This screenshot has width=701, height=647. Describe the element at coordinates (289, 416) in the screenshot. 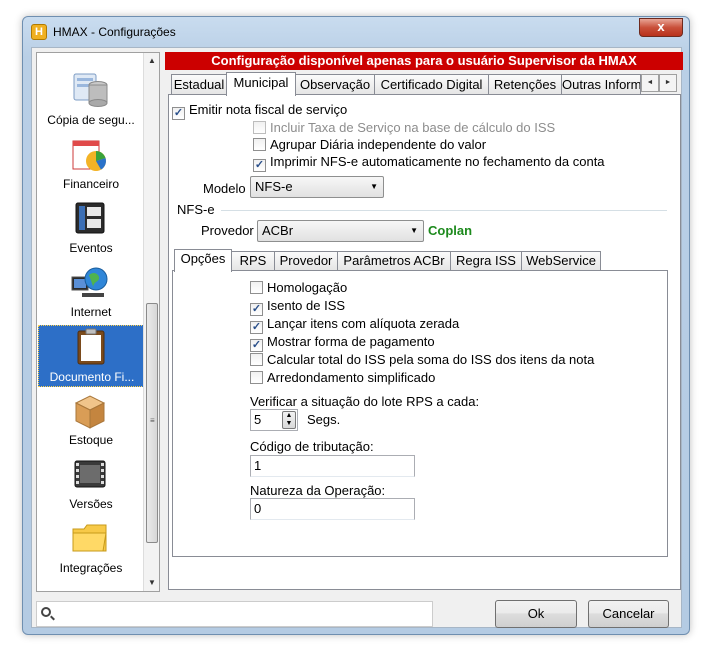

I see `spin-up-icon: ▲` at that location.